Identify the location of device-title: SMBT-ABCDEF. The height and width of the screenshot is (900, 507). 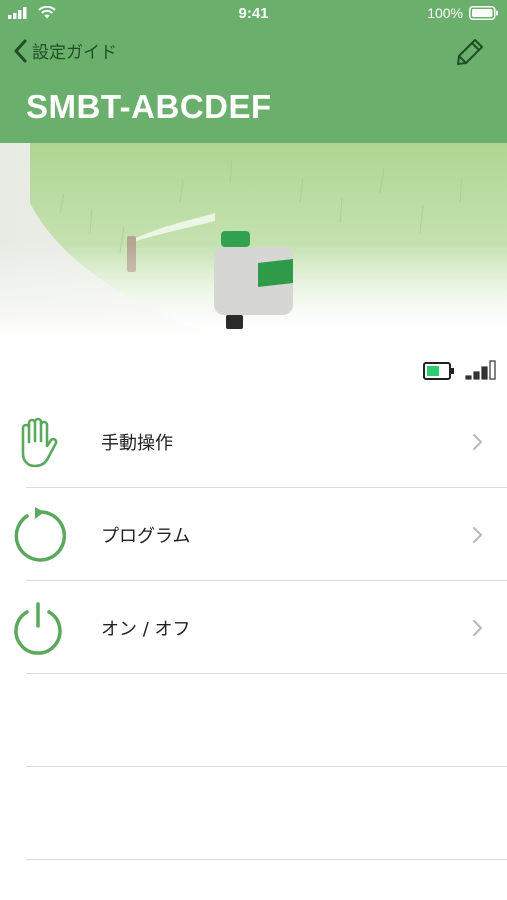
(149, 106).